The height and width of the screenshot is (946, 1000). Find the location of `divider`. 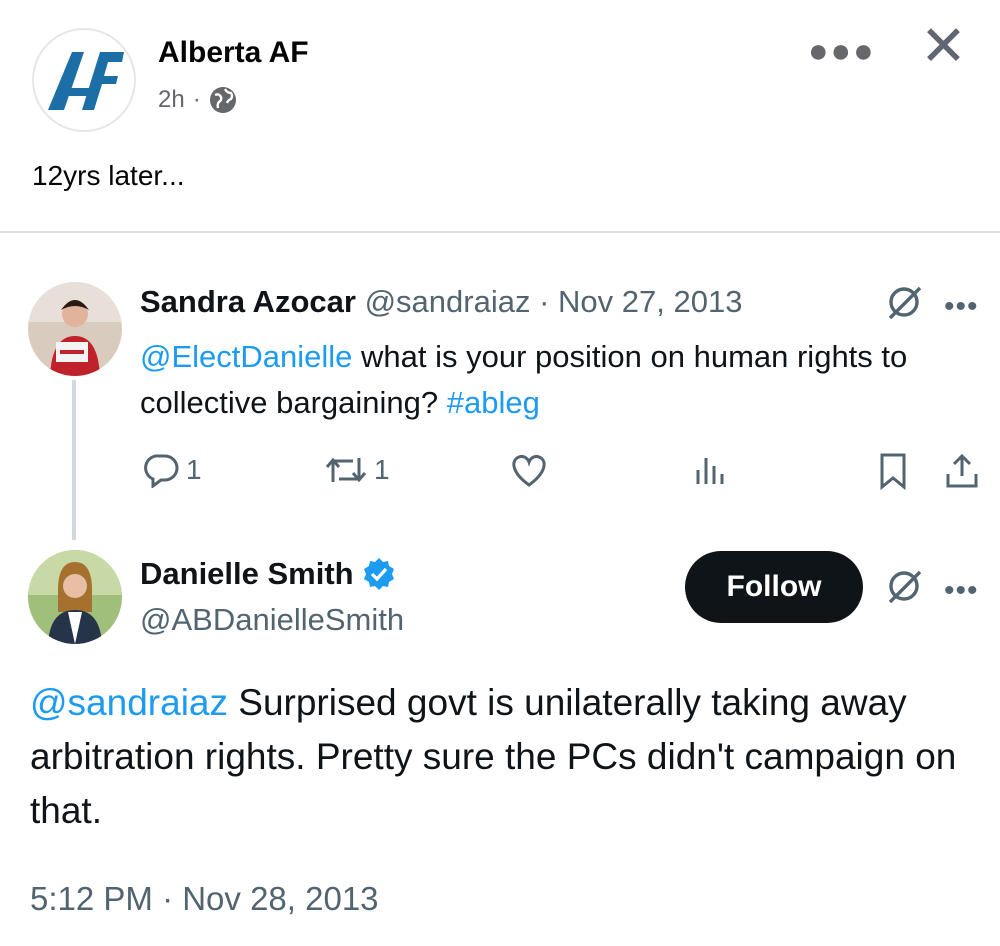

divider is located at coordinates (500, 232).